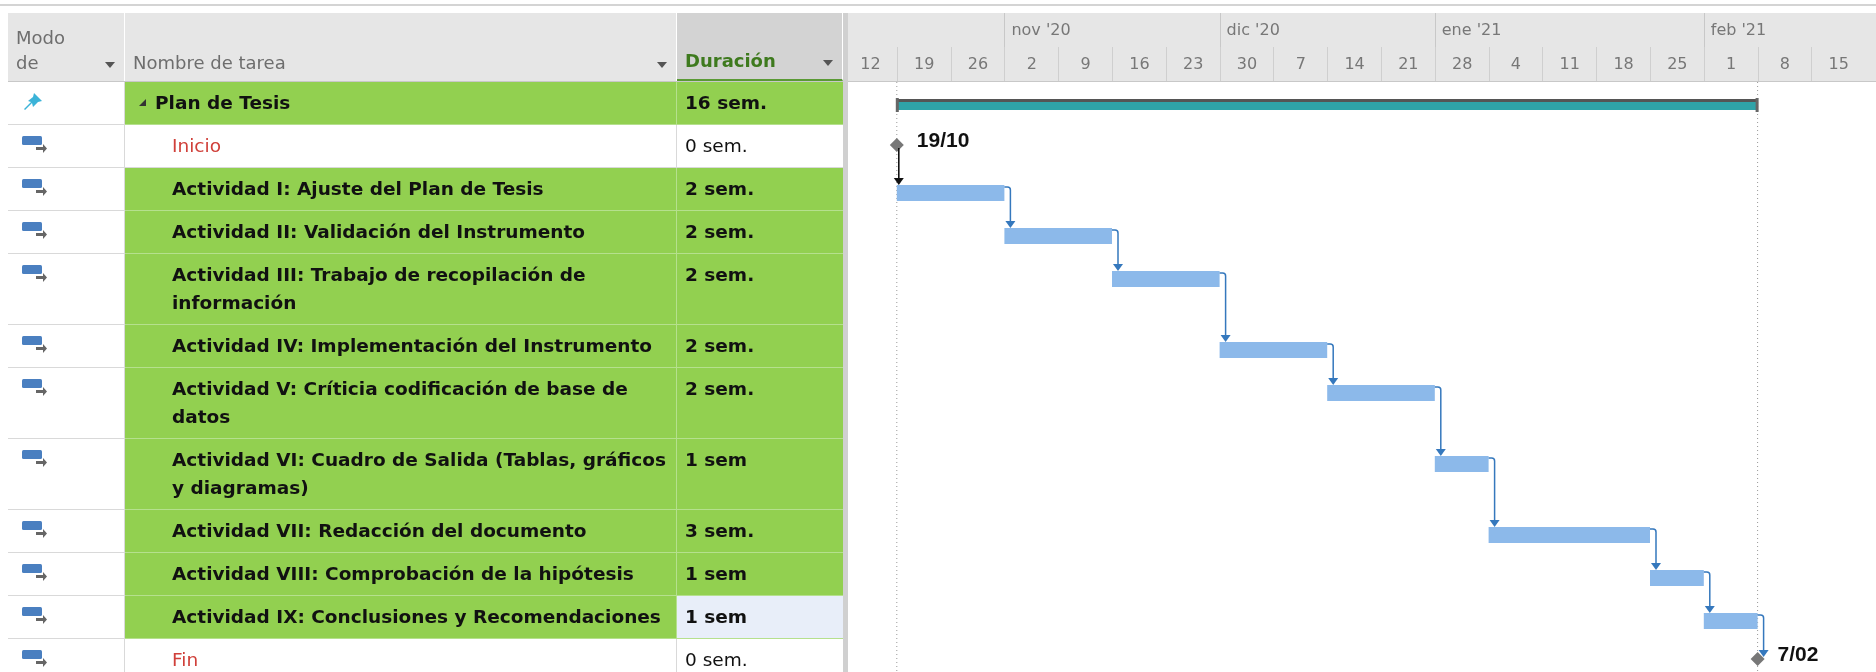  I want to click on week-label: 4, so click(1515, 64).